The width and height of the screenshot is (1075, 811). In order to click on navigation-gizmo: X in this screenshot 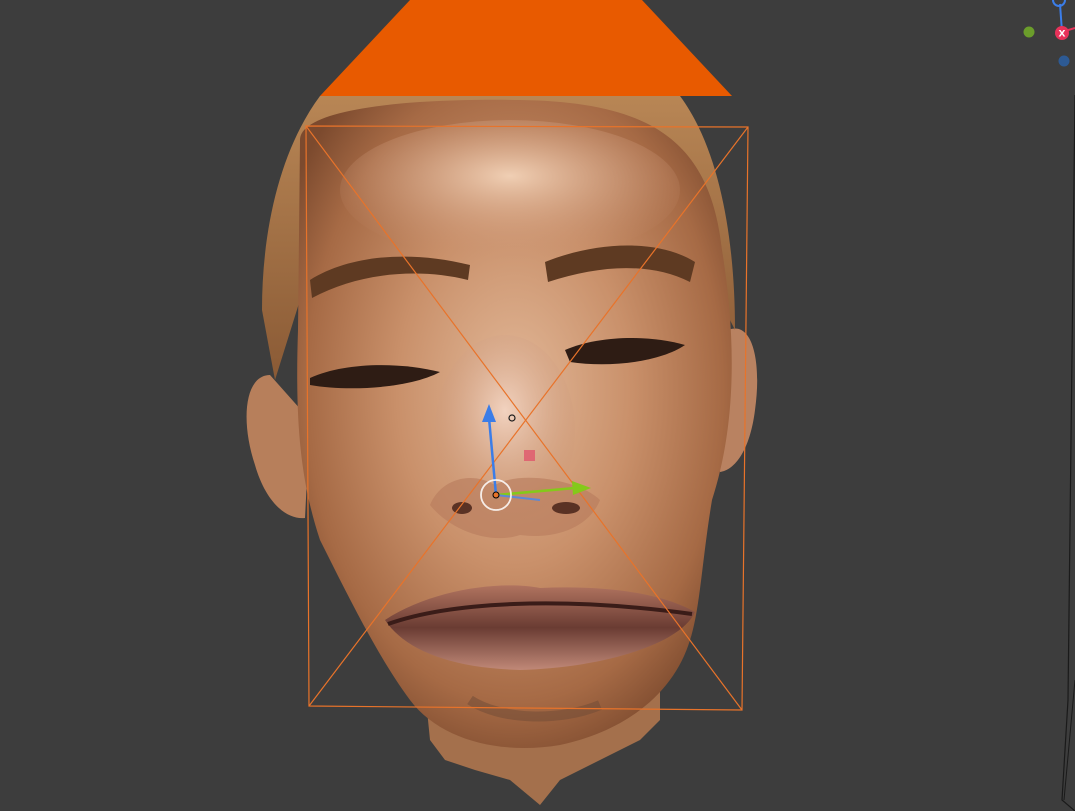, I will do `click(1049, 33)`.